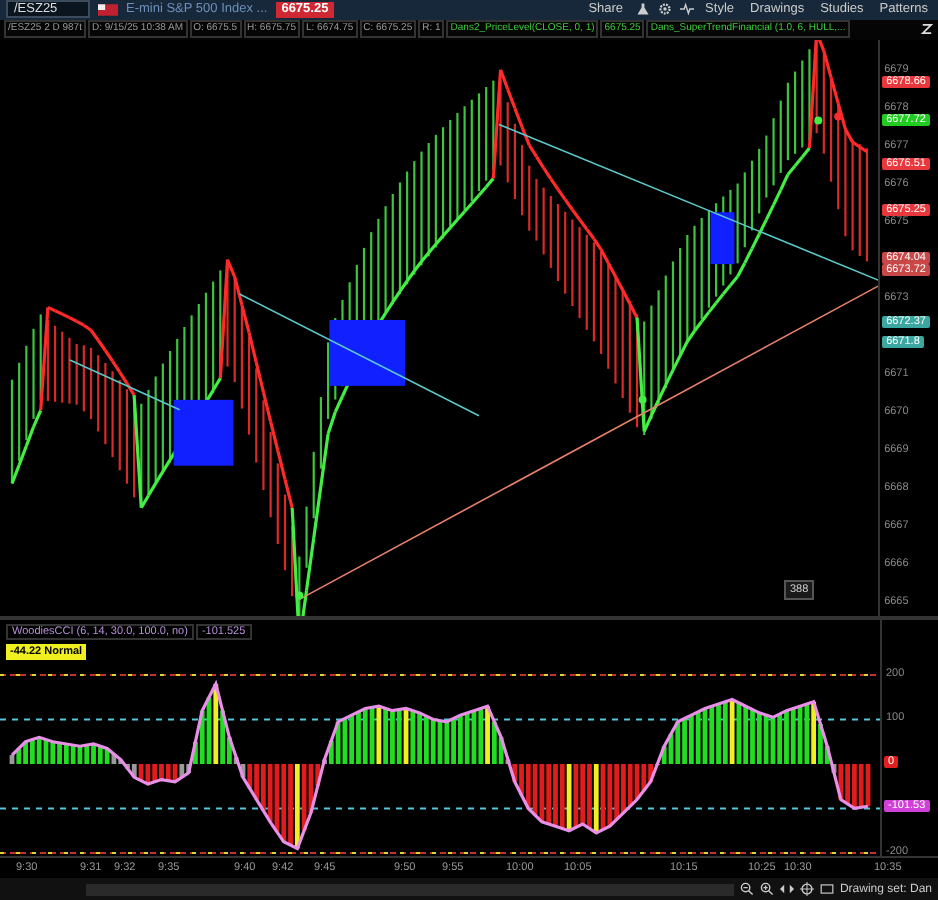 This screenshot has width=938, height=900. I want to click on zoom-out-icon, so click(746, 889).